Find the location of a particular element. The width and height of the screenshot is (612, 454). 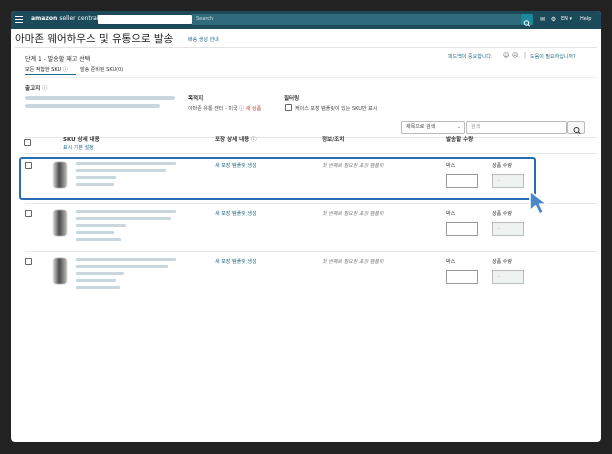

feedback-link: 피드백이 중요합니다. is located at coordinates (470, 56).